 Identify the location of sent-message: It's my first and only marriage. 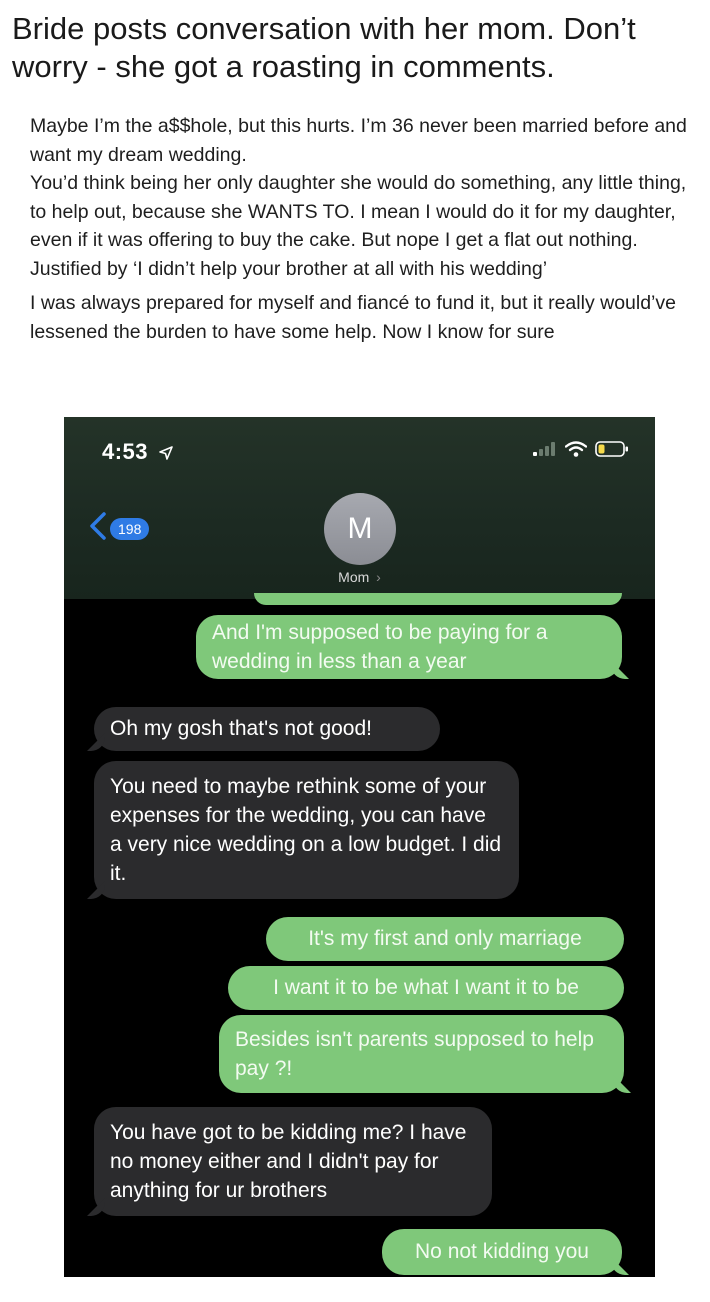
(445, 939).